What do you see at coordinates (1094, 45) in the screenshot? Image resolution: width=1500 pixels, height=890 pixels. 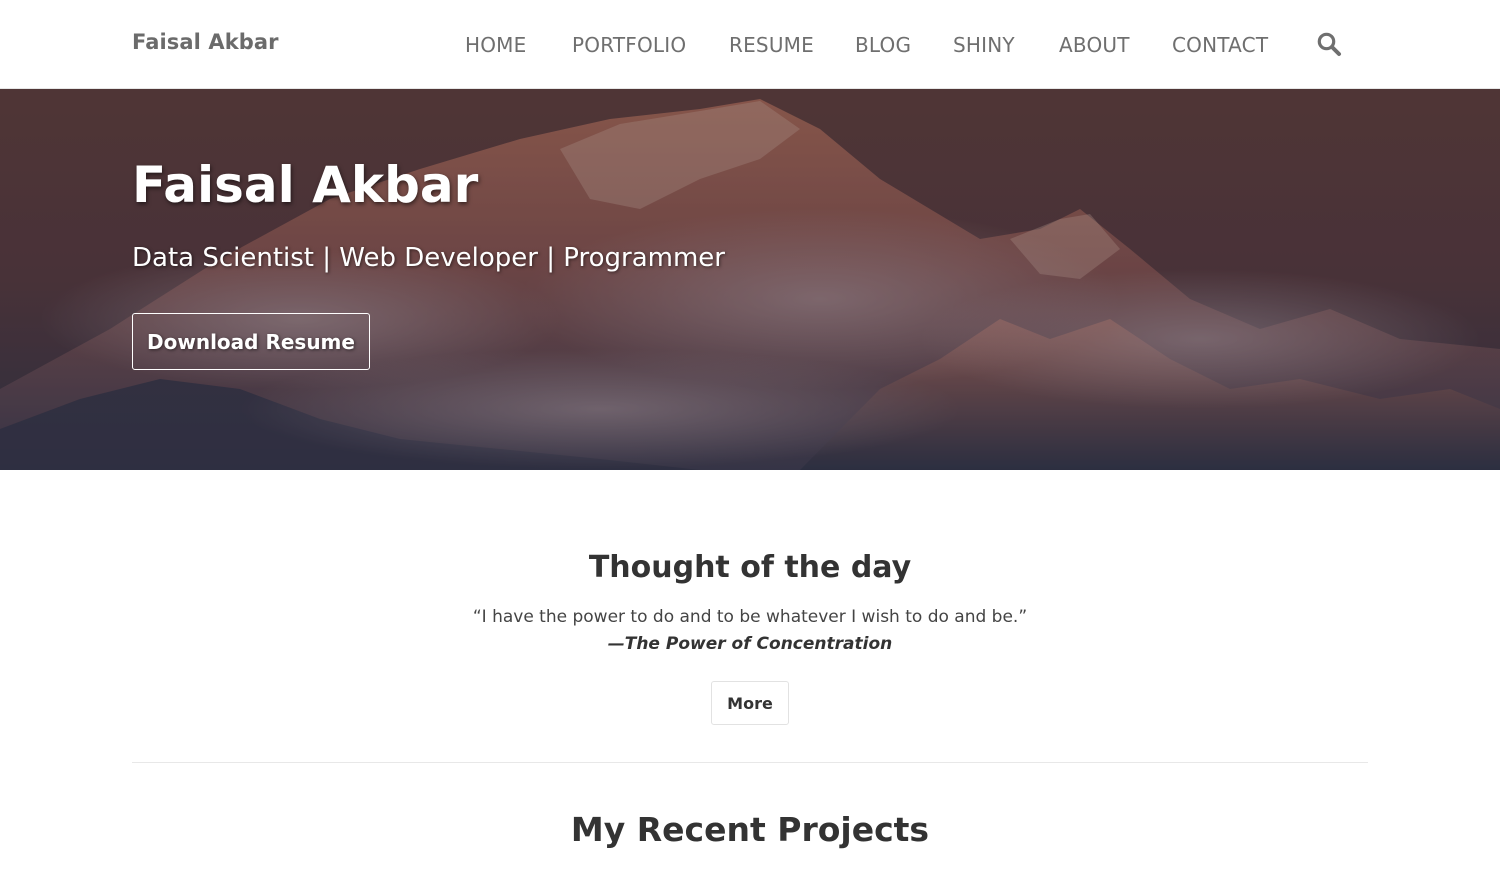 I see `nav-item-about: ABOUT` at bounding box center [1094, 45].